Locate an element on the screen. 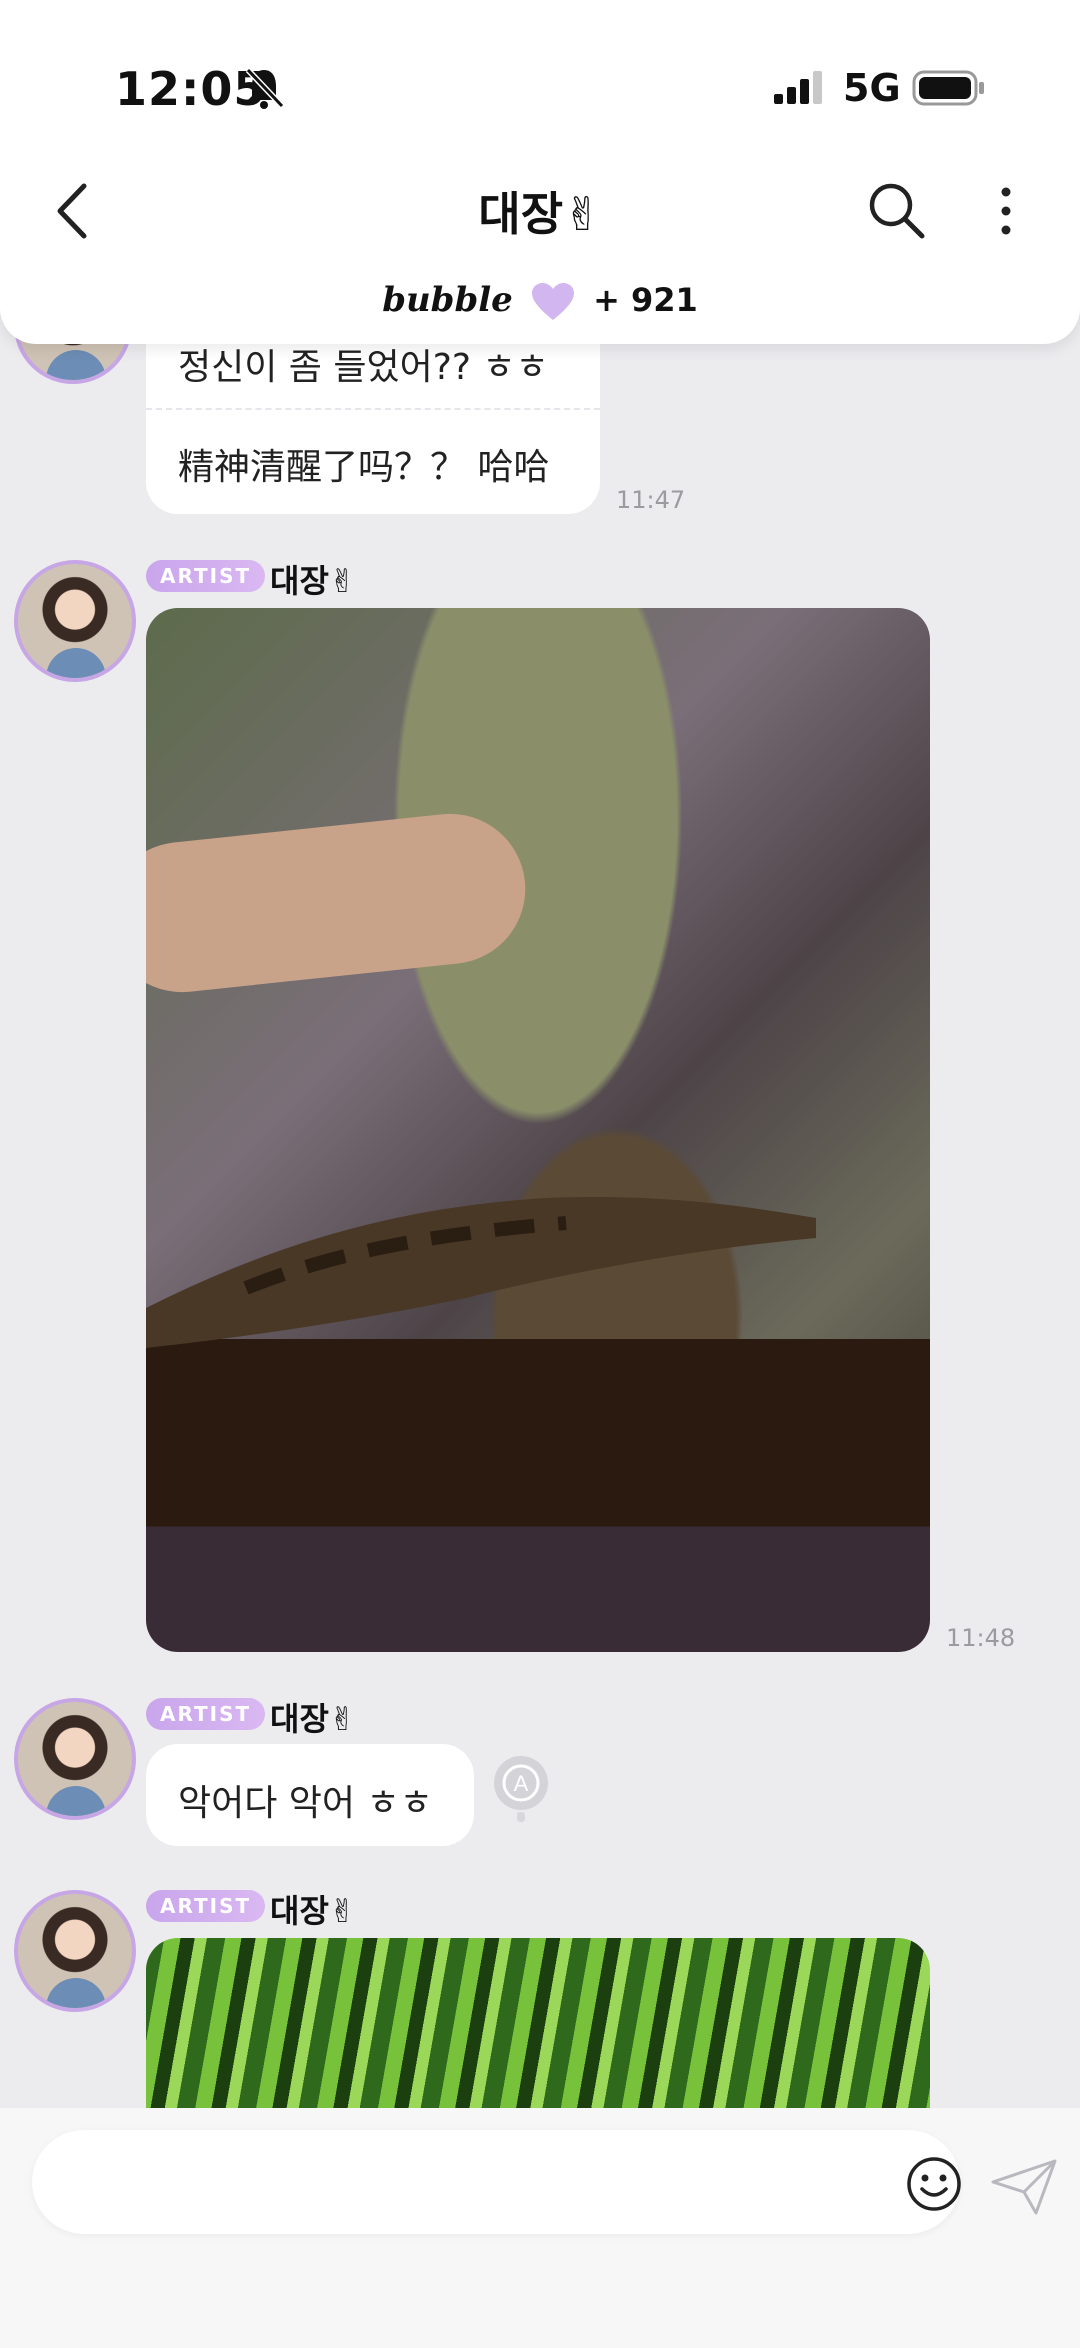 The image size is (1080, 2348). top-header: 12:05 5G 대장✌ bubble + 921 is located at coordinates (540, 172).